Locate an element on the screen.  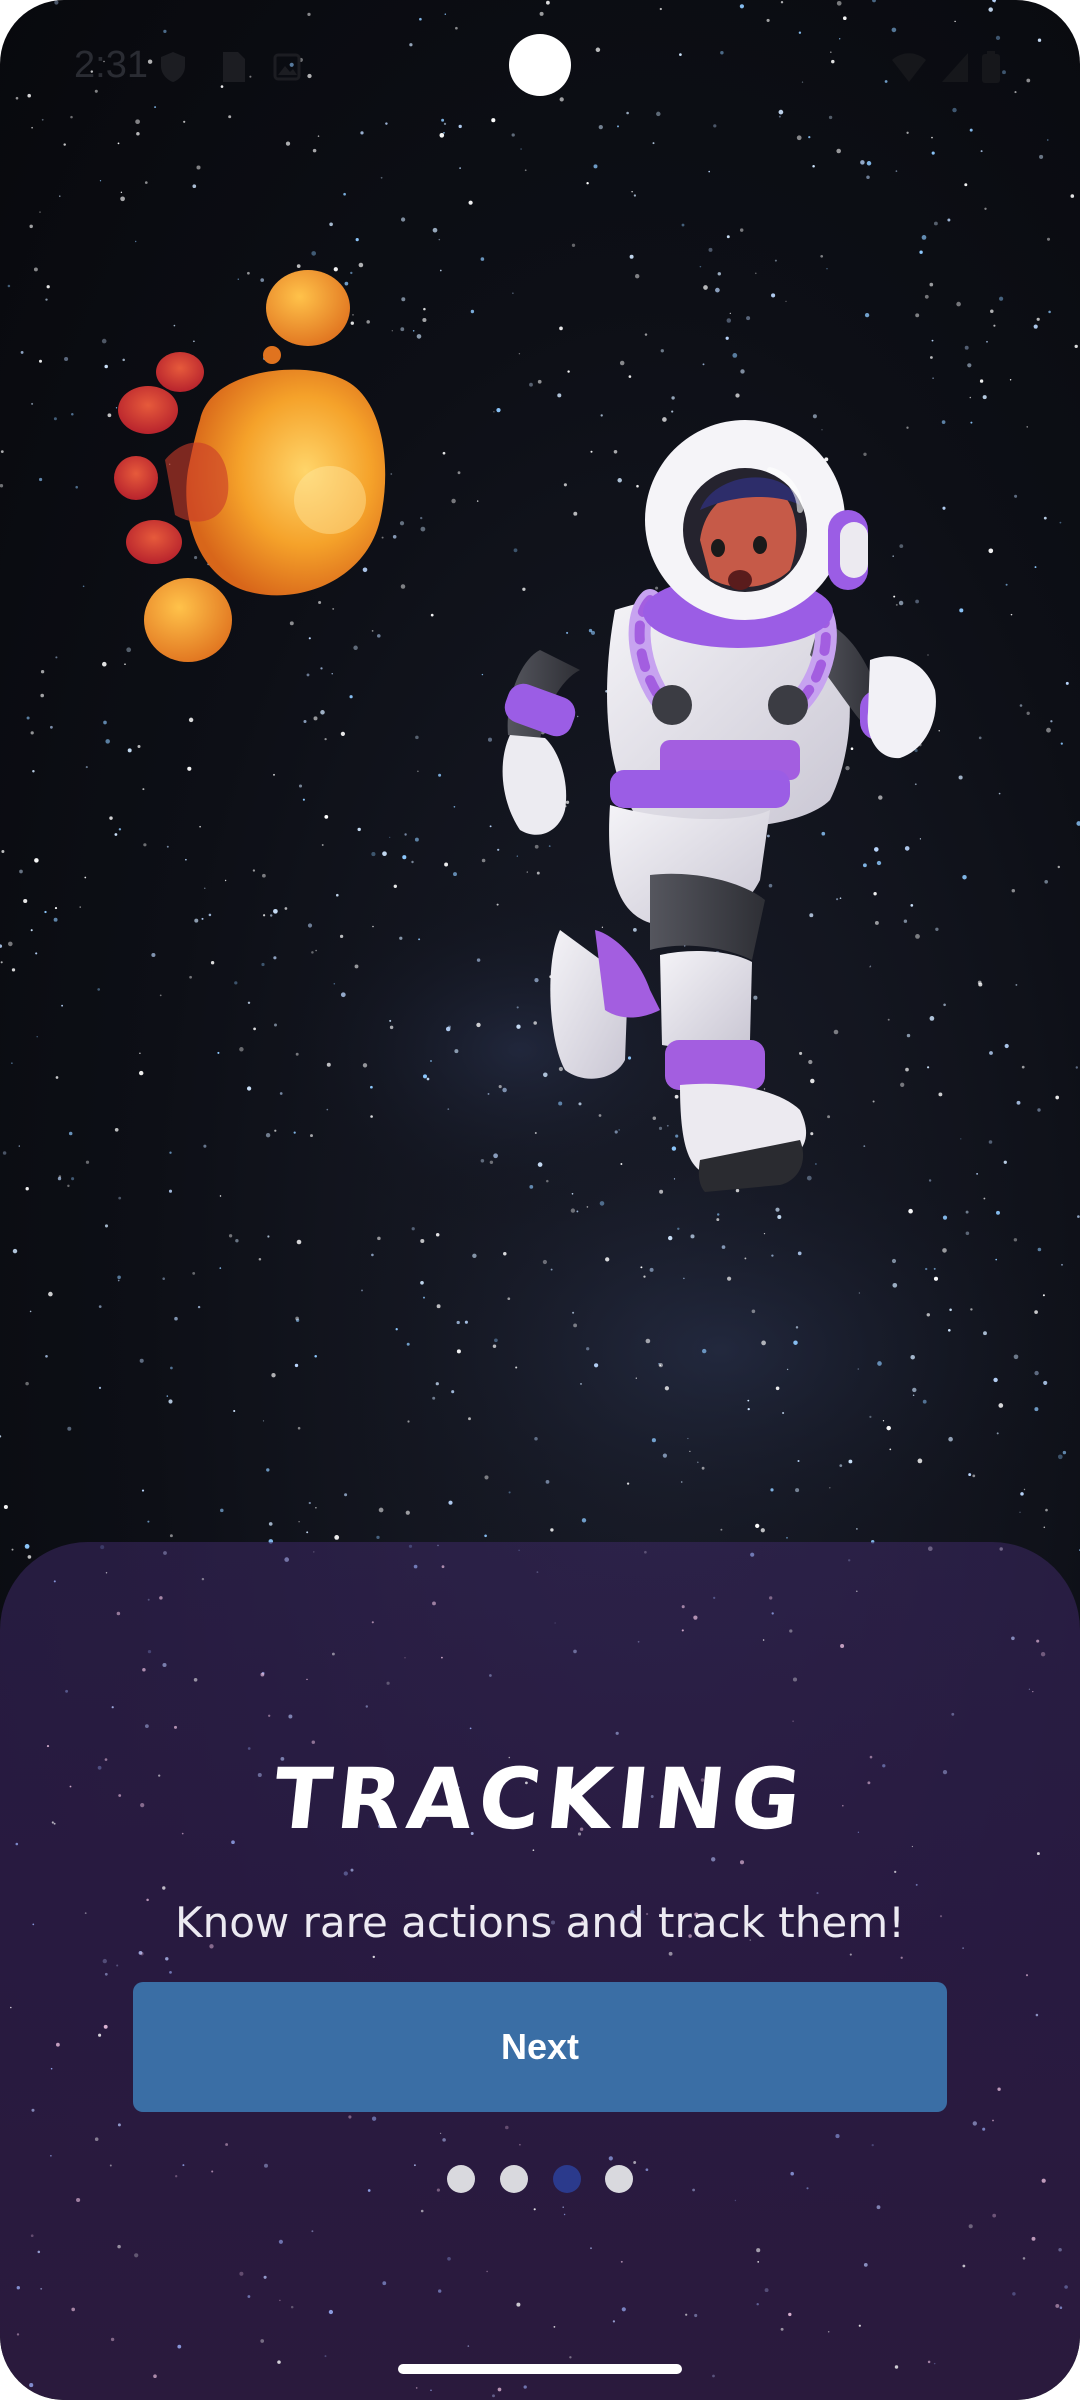
astronaut-icon is located at coordinates (719, 806).